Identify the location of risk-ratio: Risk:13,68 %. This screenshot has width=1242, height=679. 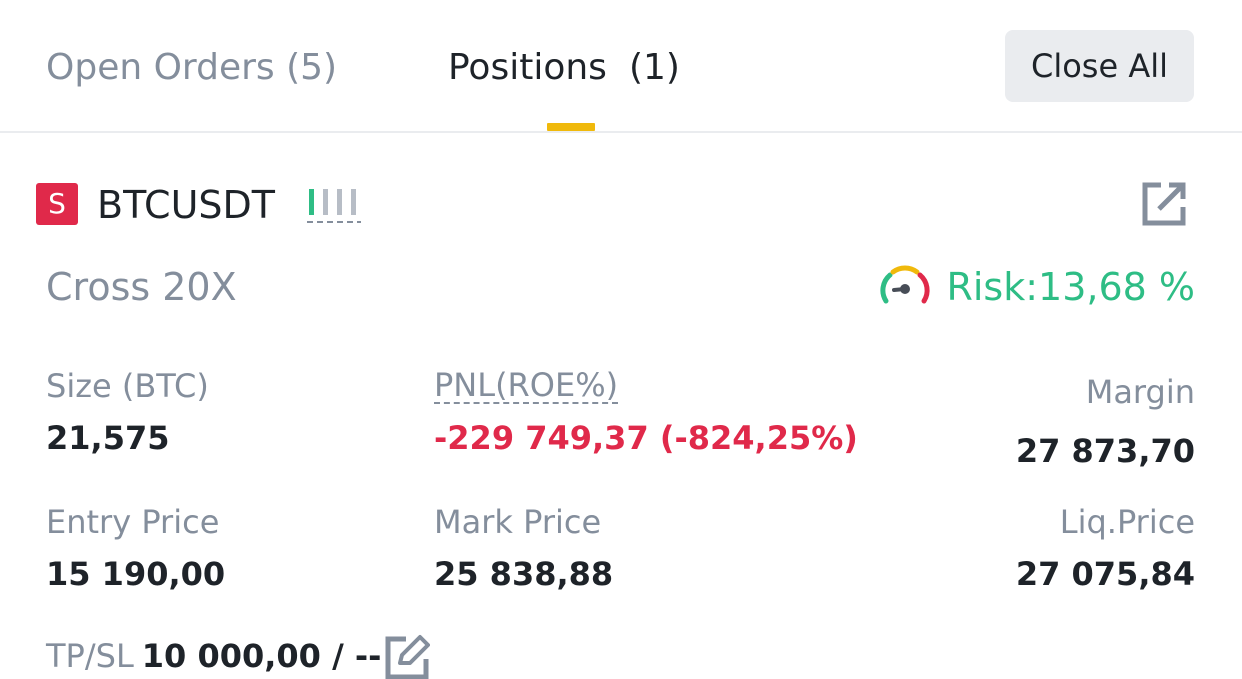
(1070, 287).